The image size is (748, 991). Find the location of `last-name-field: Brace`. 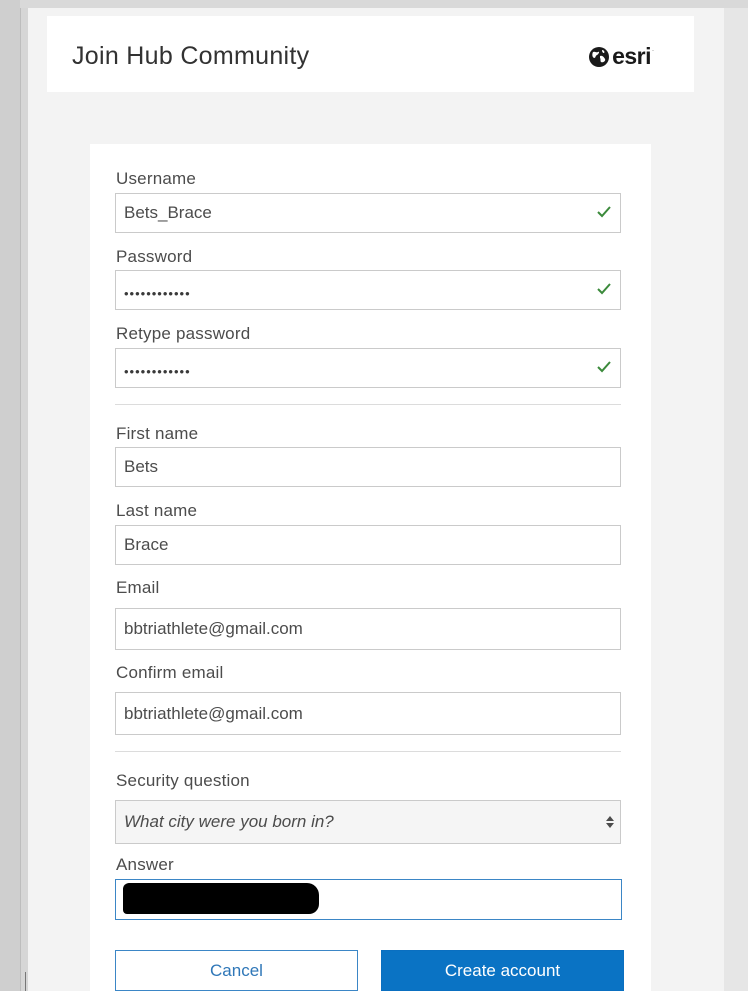

last-name-field: Brace is located at coordinates (368, 545).